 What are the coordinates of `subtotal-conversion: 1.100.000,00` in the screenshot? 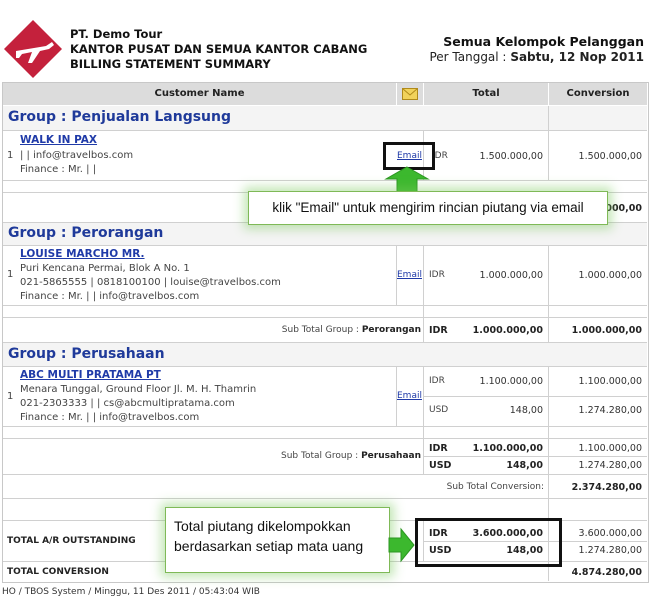 It's located at (610, 448).